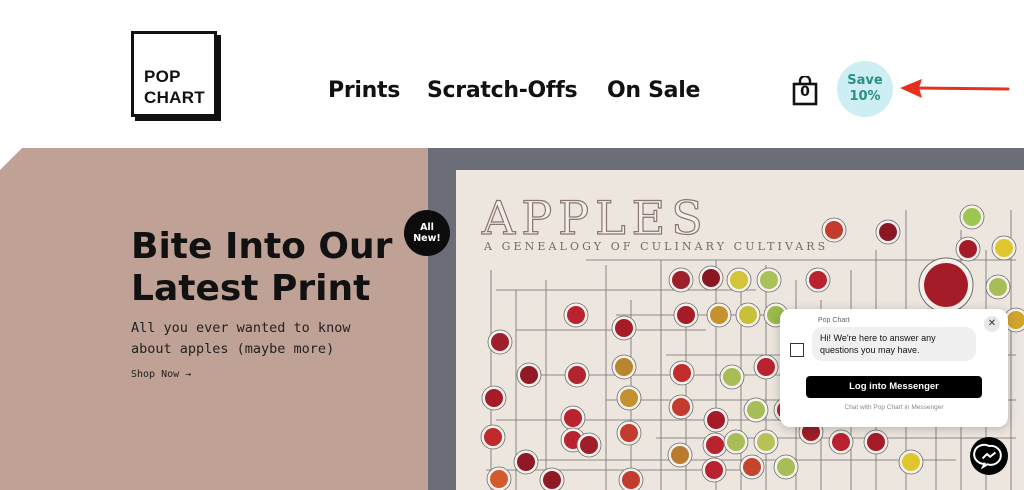 The image size is (1024, 490). I want to click on chat-avatar-icon, so click(797, 350).